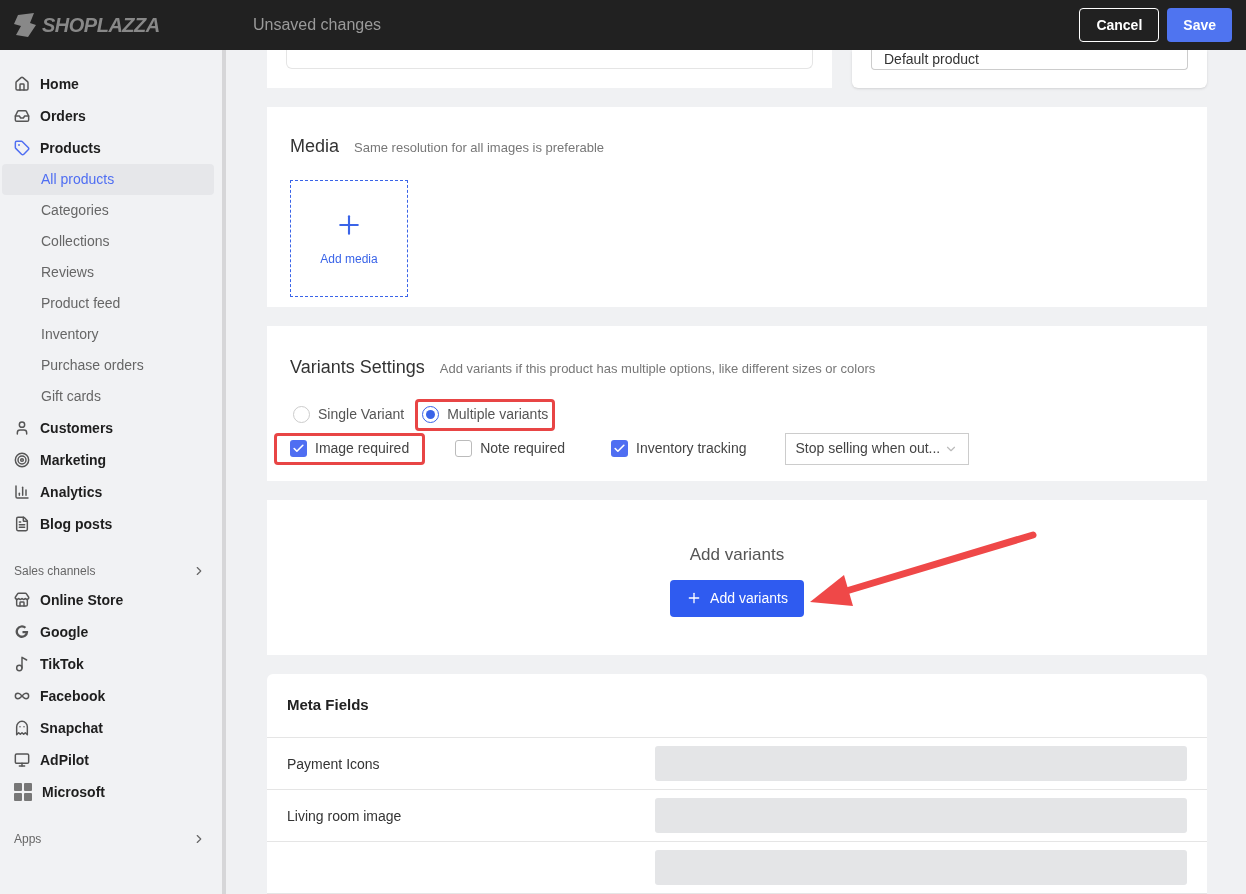  Describe the element at coordinates (108, 303) in the screenshot. I see `nav-subitem: Product feed` at that location.